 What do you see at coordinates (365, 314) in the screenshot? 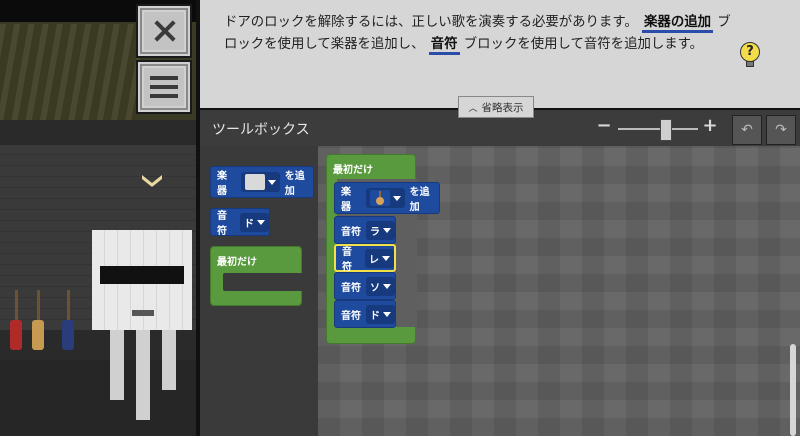
I see `note-block: 音符 ド` at bounding box center [365, 314].